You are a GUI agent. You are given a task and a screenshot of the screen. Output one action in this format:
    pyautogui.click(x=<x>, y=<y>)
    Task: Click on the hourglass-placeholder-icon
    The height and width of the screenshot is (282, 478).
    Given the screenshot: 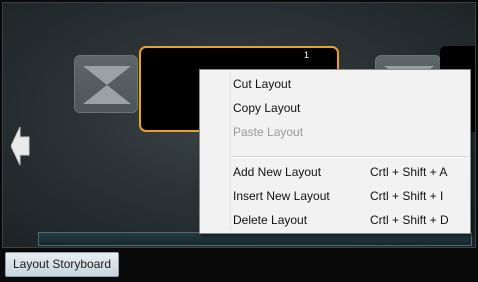 What is the action you would take?
    pyautogui.click(x=107, y=85)
    